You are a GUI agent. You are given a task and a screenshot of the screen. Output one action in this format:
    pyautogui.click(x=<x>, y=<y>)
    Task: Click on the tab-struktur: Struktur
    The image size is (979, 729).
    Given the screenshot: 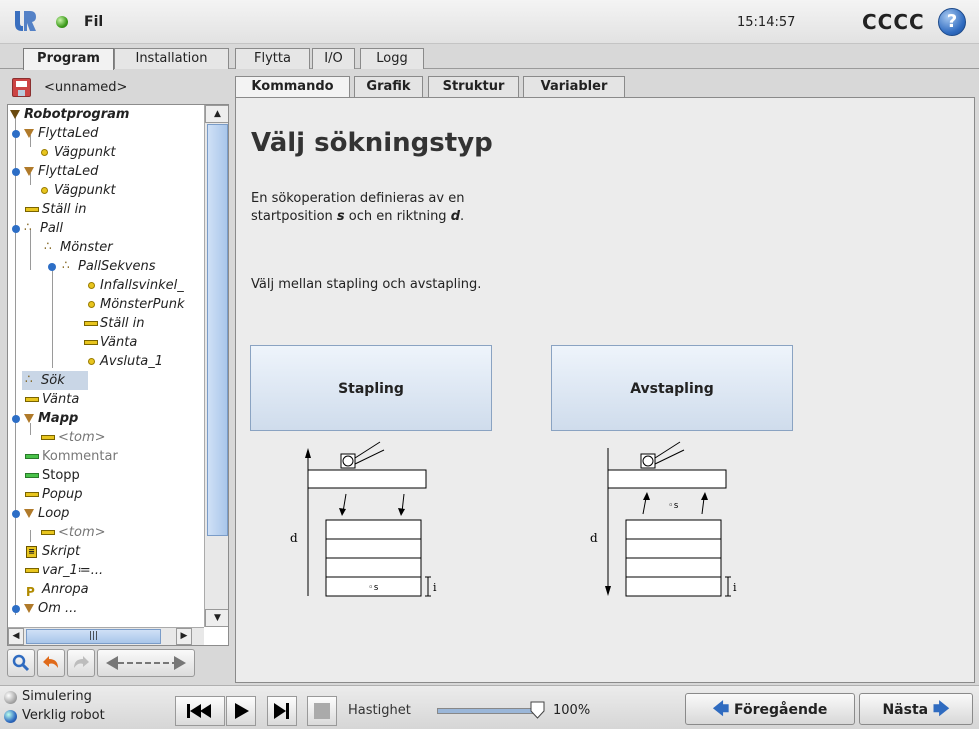 What is the action you would take?
    pyautogui.click(x=473, y=87)
    